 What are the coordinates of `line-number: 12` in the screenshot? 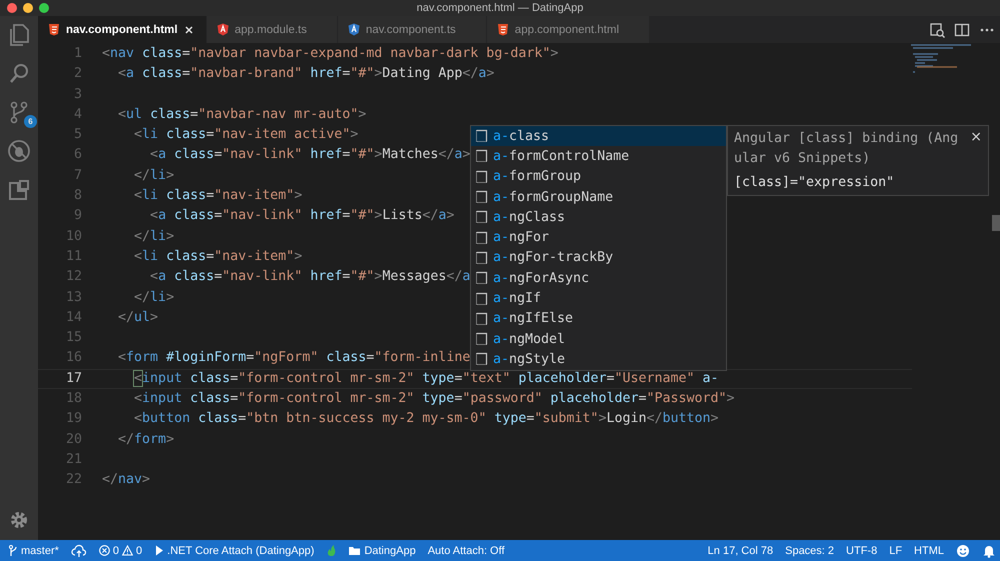 It's located at (73, 277).